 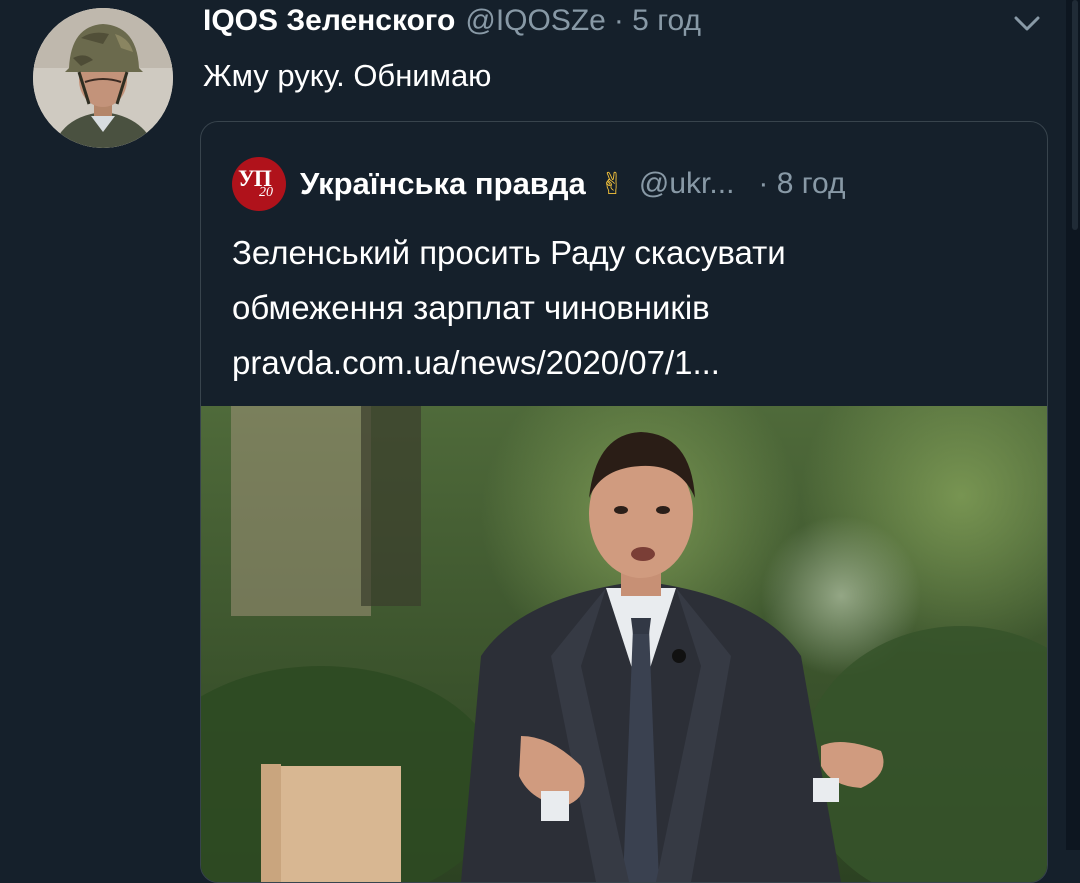 I want to click on logo-subtext: 20, so click(x=266, y=192).